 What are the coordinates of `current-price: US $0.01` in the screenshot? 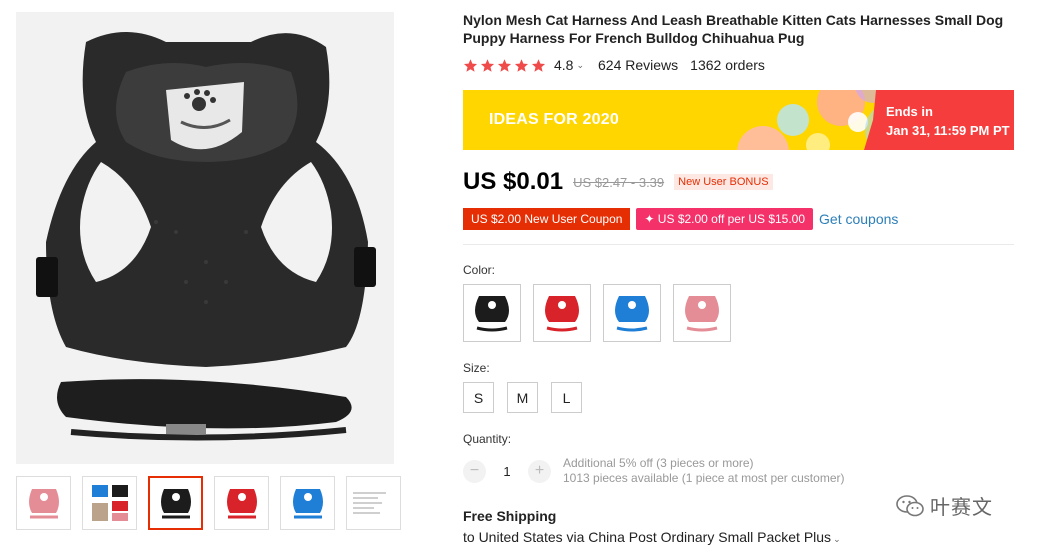 It's located at (513, 181).